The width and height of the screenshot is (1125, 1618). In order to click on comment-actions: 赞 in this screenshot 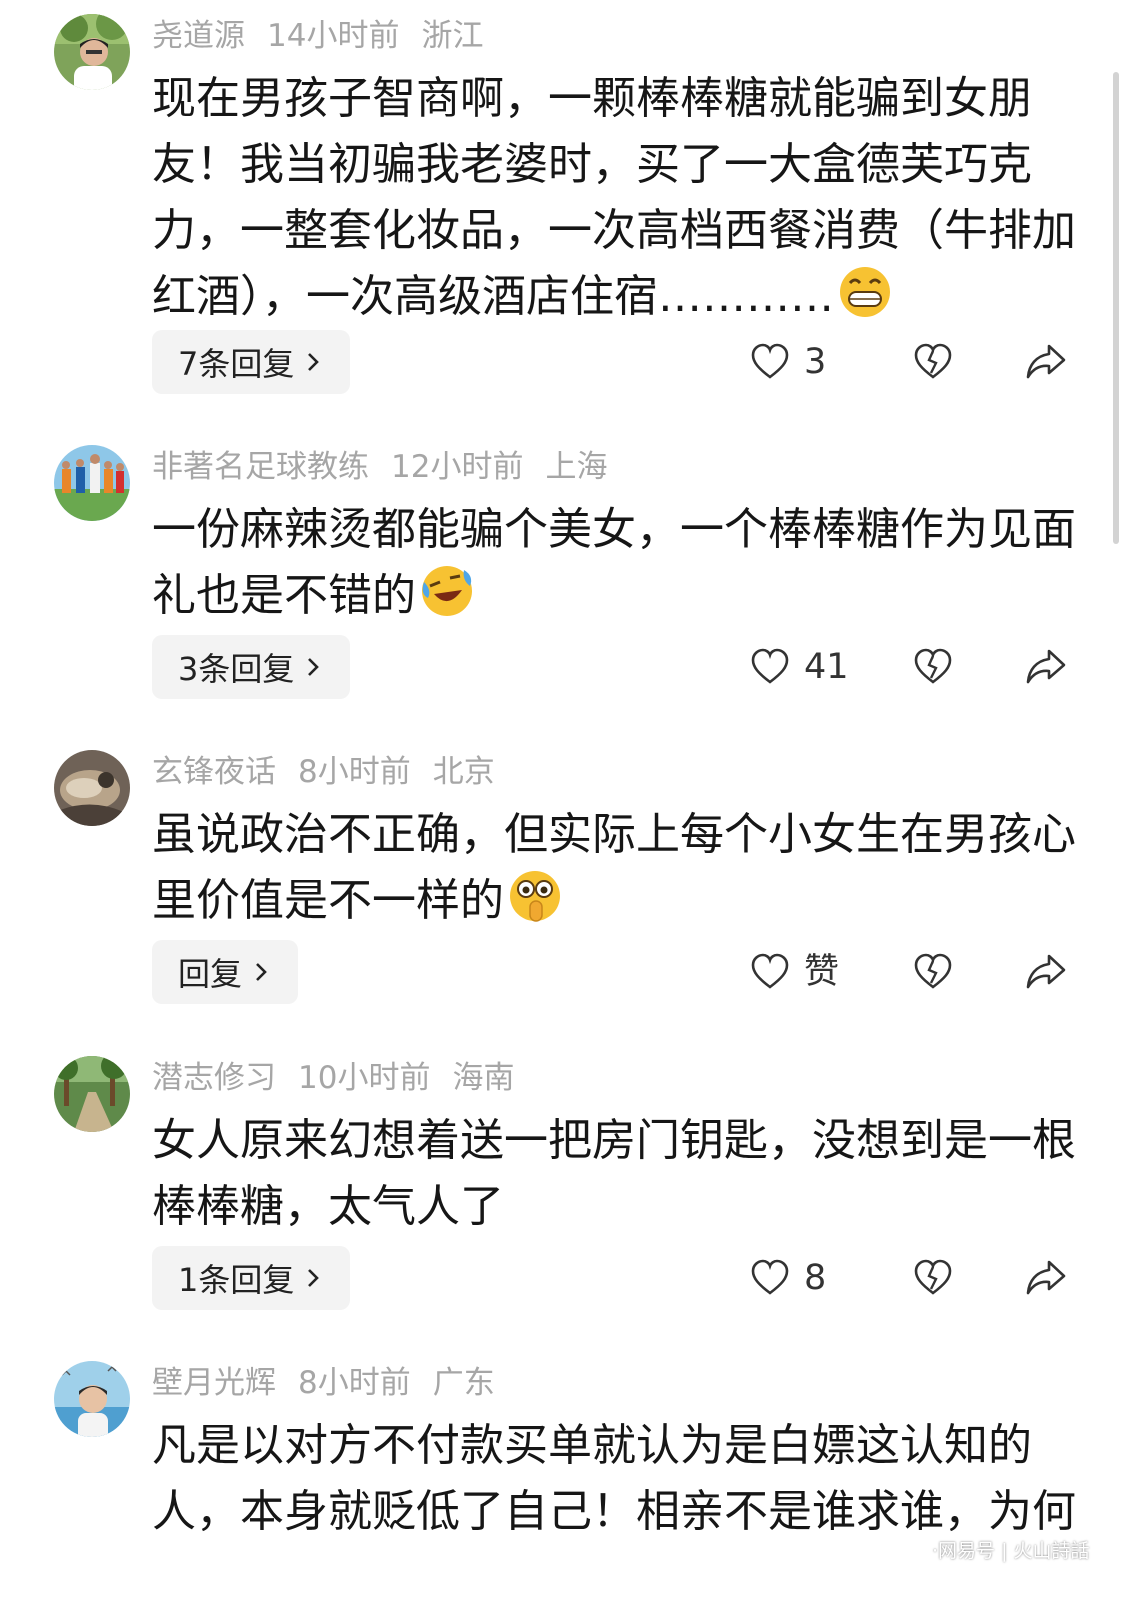, I will do `click(915, 972)`.